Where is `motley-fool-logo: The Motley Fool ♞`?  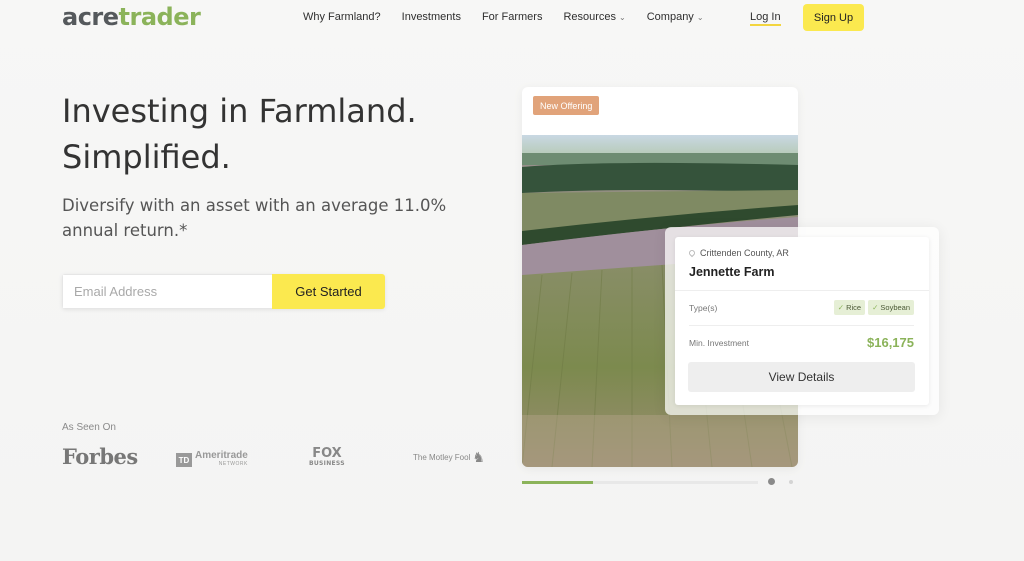
motley-fool-logo: The Motley Fool ♞ is located at coordinates (449, 457).